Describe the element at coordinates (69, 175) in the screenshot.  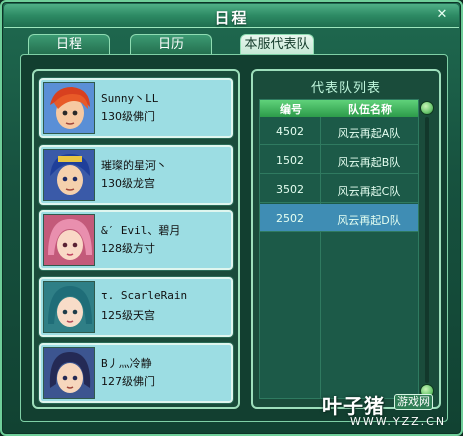
I see `blue-haired-prince-icon` at that location.